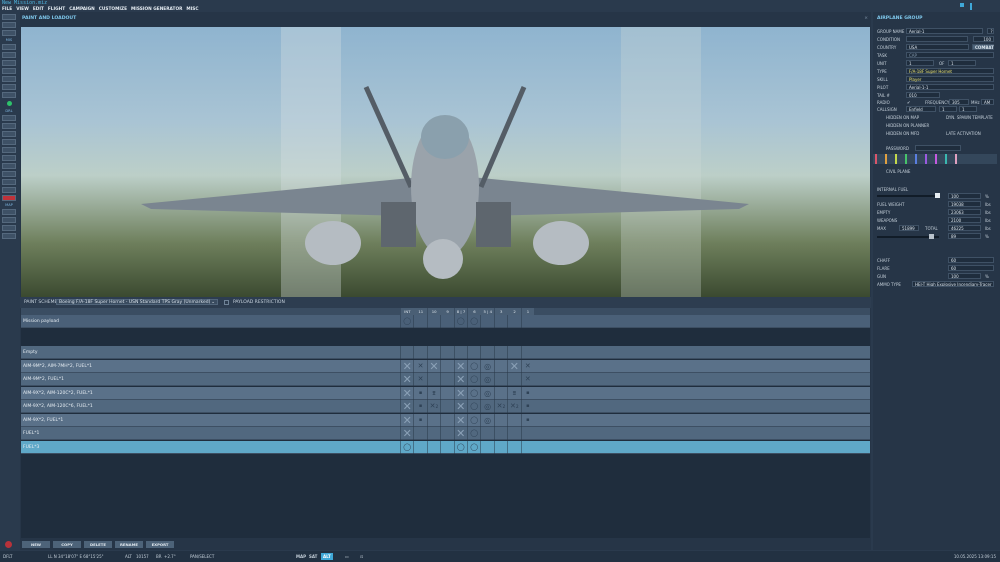 This screenshot has width=1000, height=562. I want to click on password-checkbox: PASSWORD, so click(897, 148).